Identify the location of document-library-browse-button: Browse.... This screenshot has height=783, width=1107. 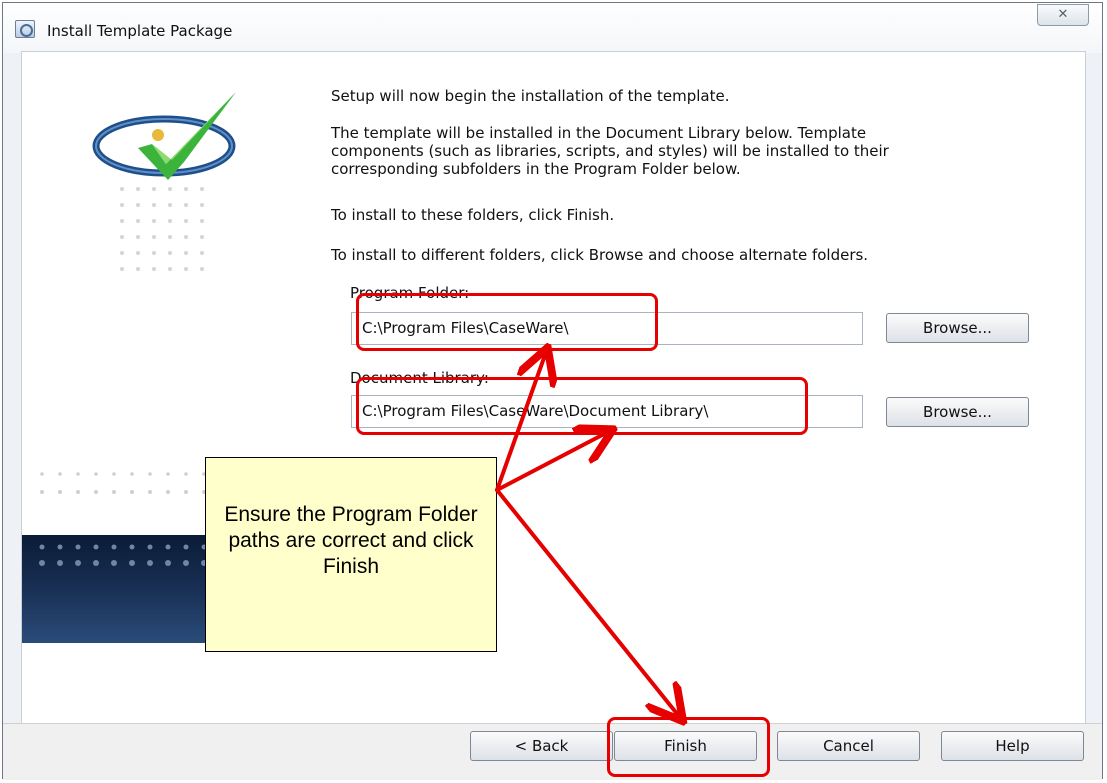
(957, 412).